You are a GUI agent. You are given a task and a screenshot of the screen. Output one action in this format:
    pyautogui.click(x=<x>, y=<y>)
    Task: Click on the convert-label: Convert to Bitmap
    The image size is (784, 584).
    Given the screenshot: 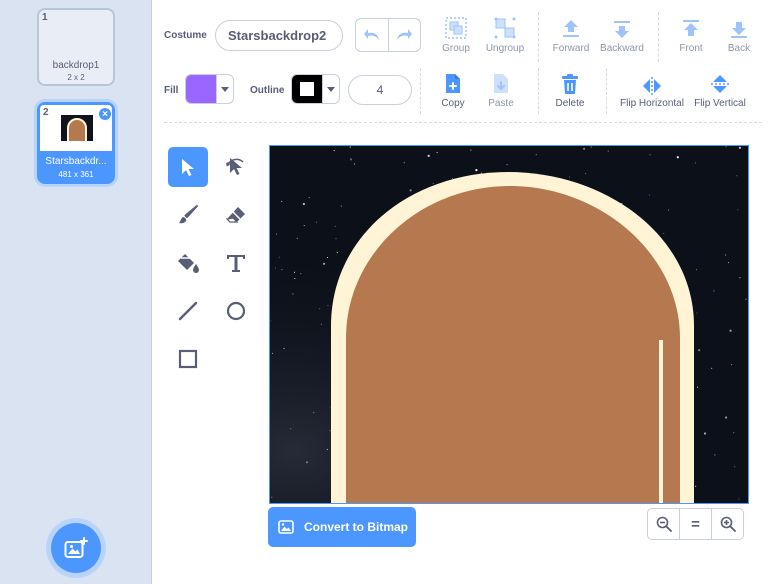 What is the action you would take?
    pyautogui.click(x=356, y=527)
    